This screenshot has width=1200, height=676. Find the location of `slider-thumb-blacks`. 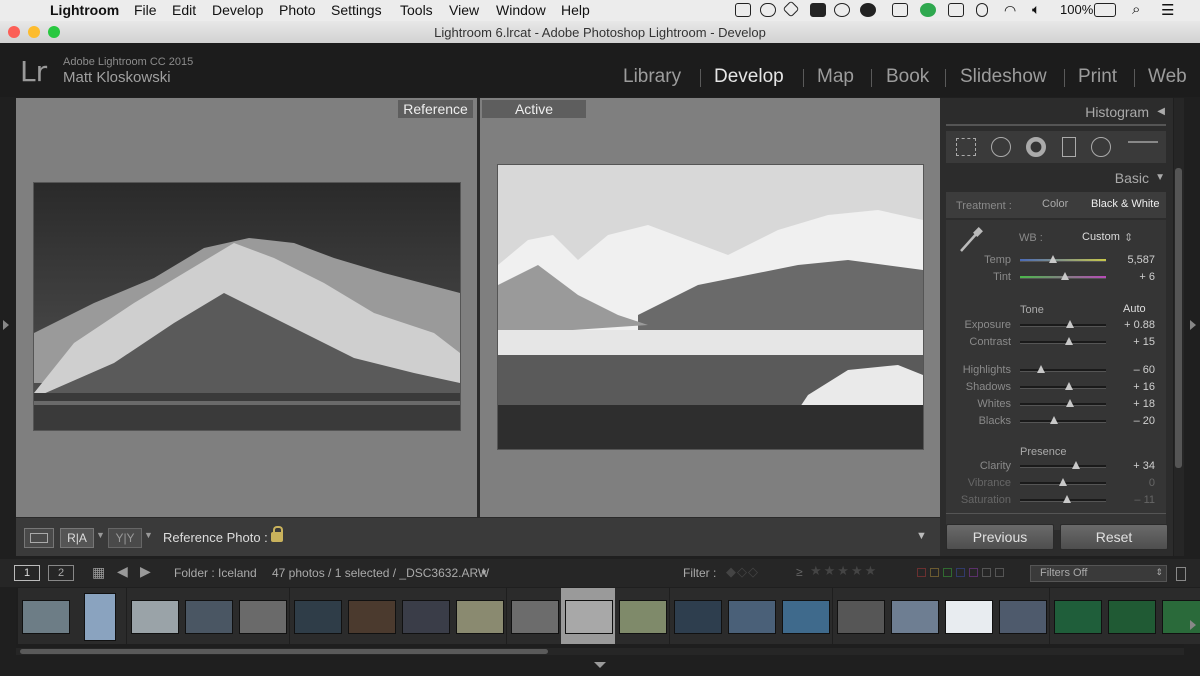

slider-thumb-blacks is located at coordinates (1054, 420).